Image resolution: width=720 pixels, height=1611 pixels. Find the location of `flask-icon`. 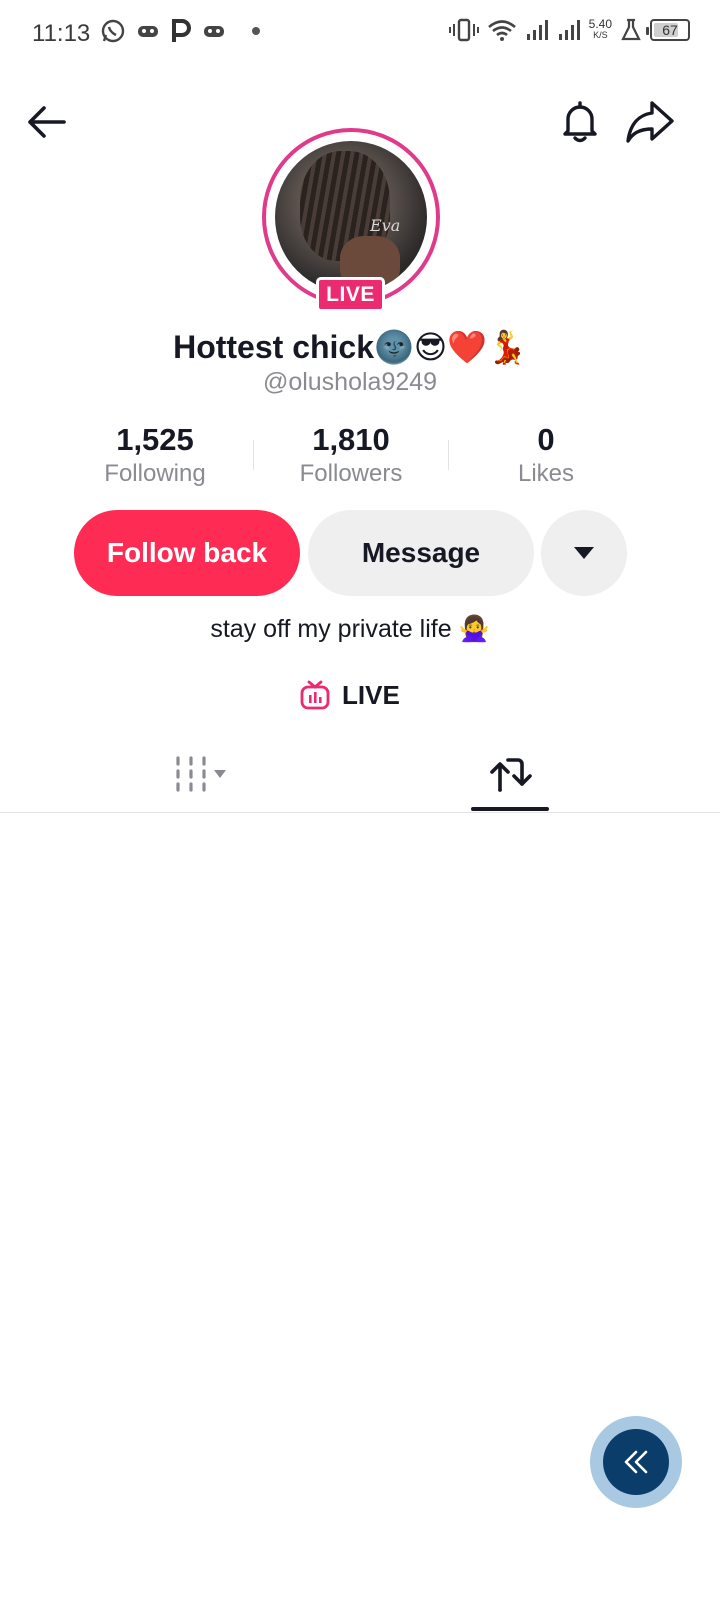

flask-icon is located at coordinates (631, 29).